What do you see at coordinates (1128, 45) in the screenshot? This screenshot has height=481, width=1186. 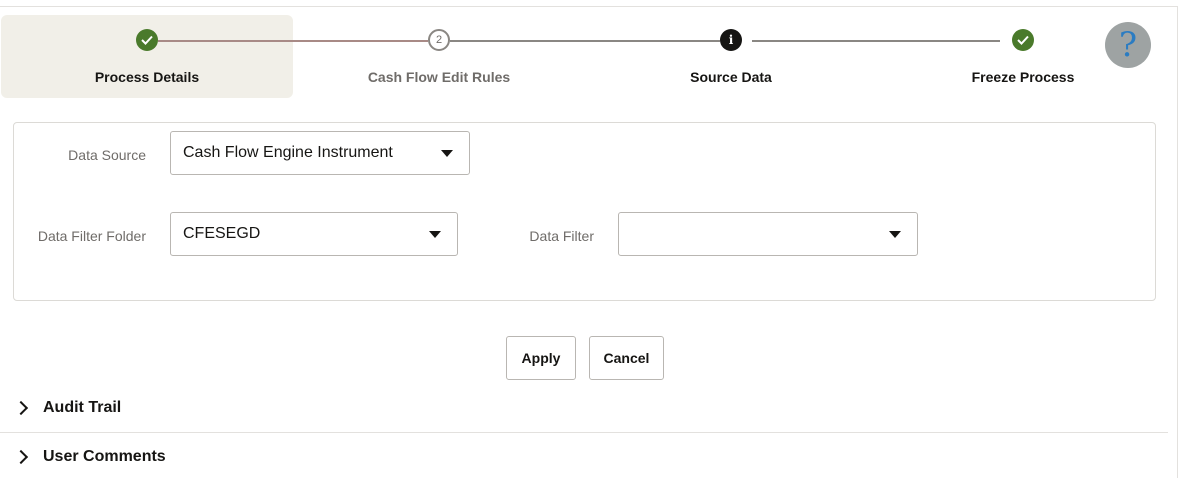 I see `help-icon: ?` at bounding box center [1128, 45].